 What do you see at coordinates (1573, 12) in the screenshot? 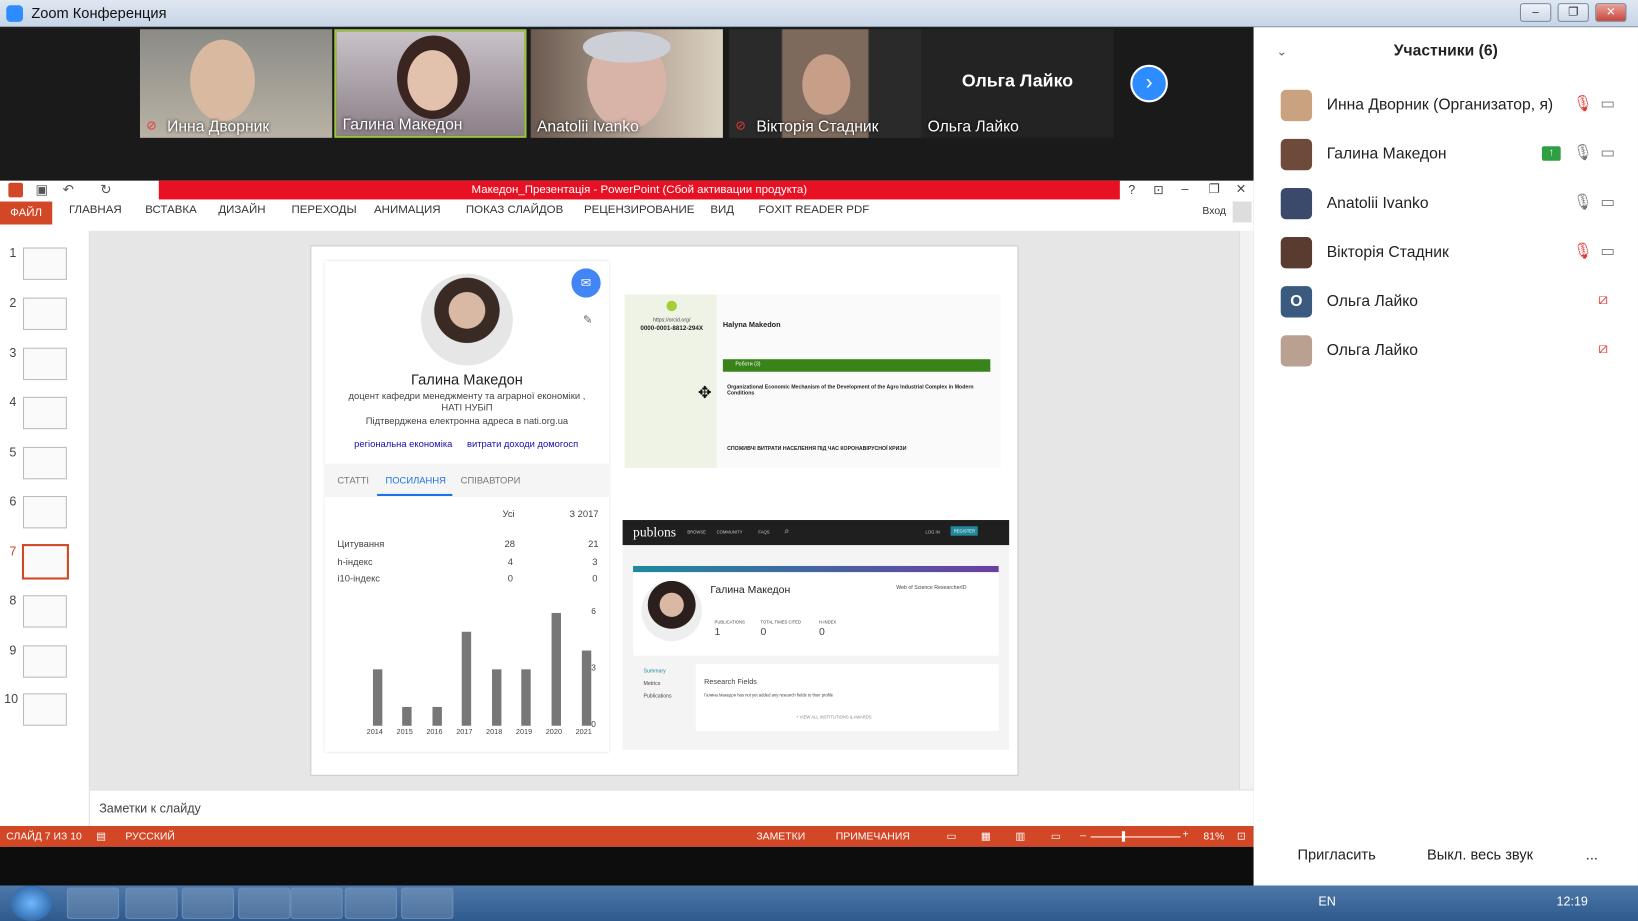
I see `maximize-button: ❐` at bounding box center [1573, 12].